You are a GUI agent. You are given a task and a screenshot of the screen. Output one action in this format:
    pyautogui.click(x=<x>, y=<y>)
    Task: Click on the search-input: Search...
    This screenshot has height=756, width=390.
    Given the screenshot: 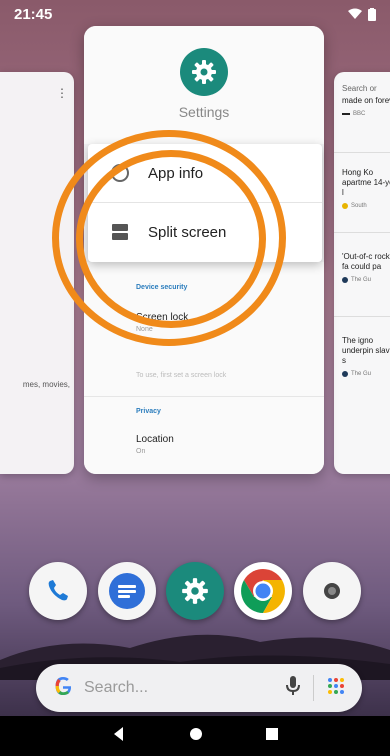 What is the action you would take?
    pyautogui.click(x=184, y=688)
    